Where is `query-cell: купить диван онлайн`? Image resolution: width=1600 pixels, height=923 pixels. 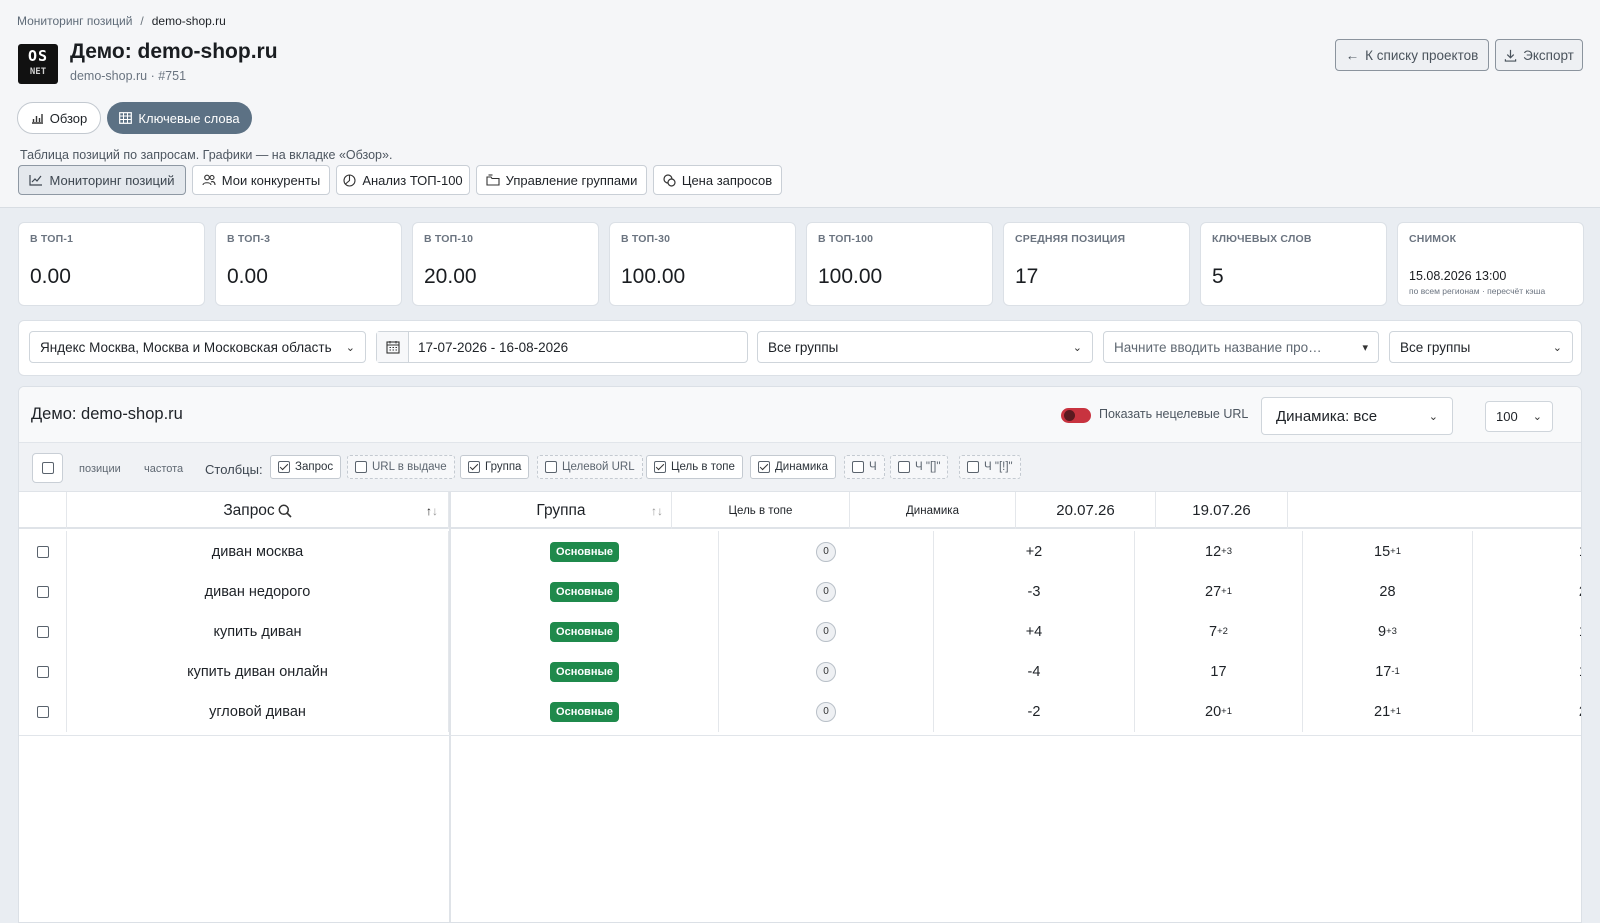 query-cell: купить диван онлайн is located at coordinates (258, 671).